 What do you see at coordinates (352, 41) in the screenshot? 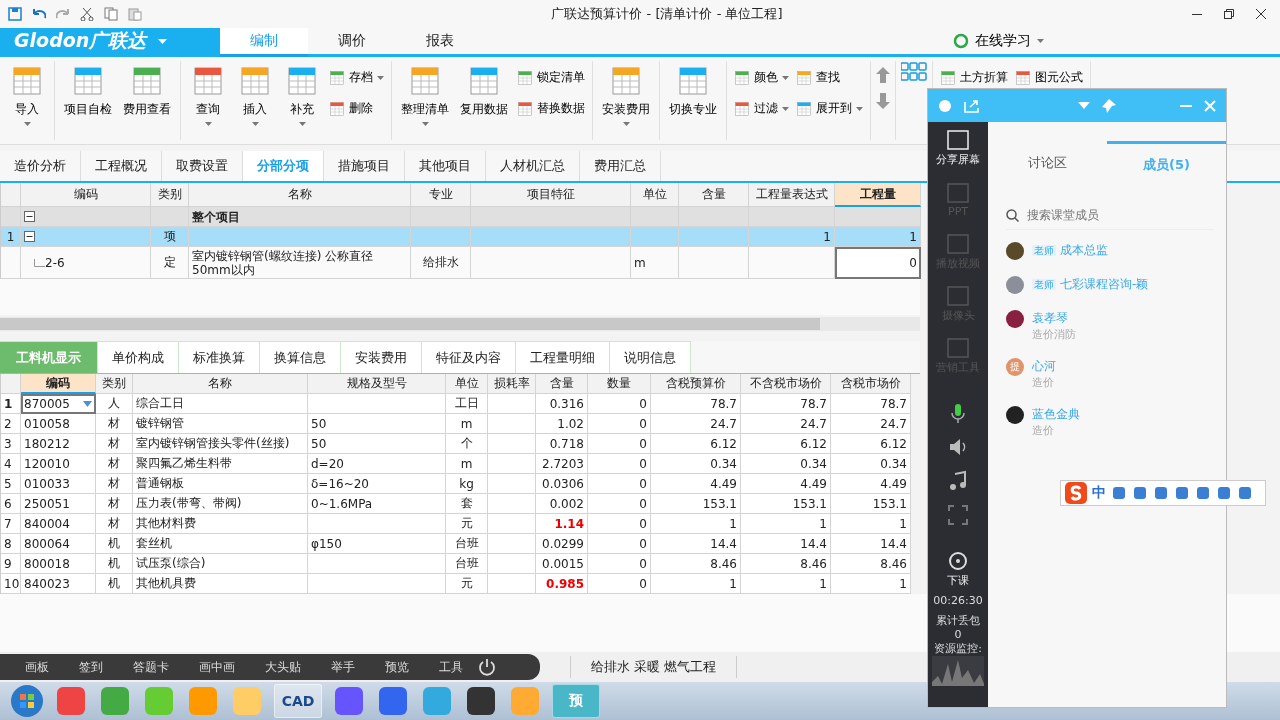
I see `ribbon-tab: 调价` at bounding box center [352, 41].